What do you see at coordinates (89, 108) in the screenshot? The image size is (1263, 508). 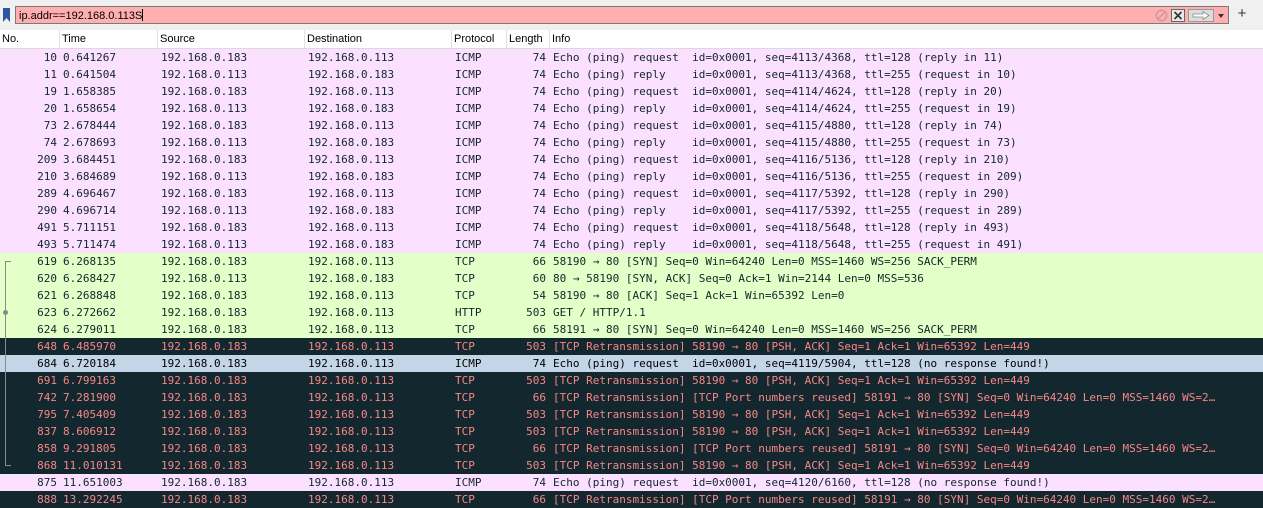 I see `packet-time: 1.658654` at bounding box center [89, 108].